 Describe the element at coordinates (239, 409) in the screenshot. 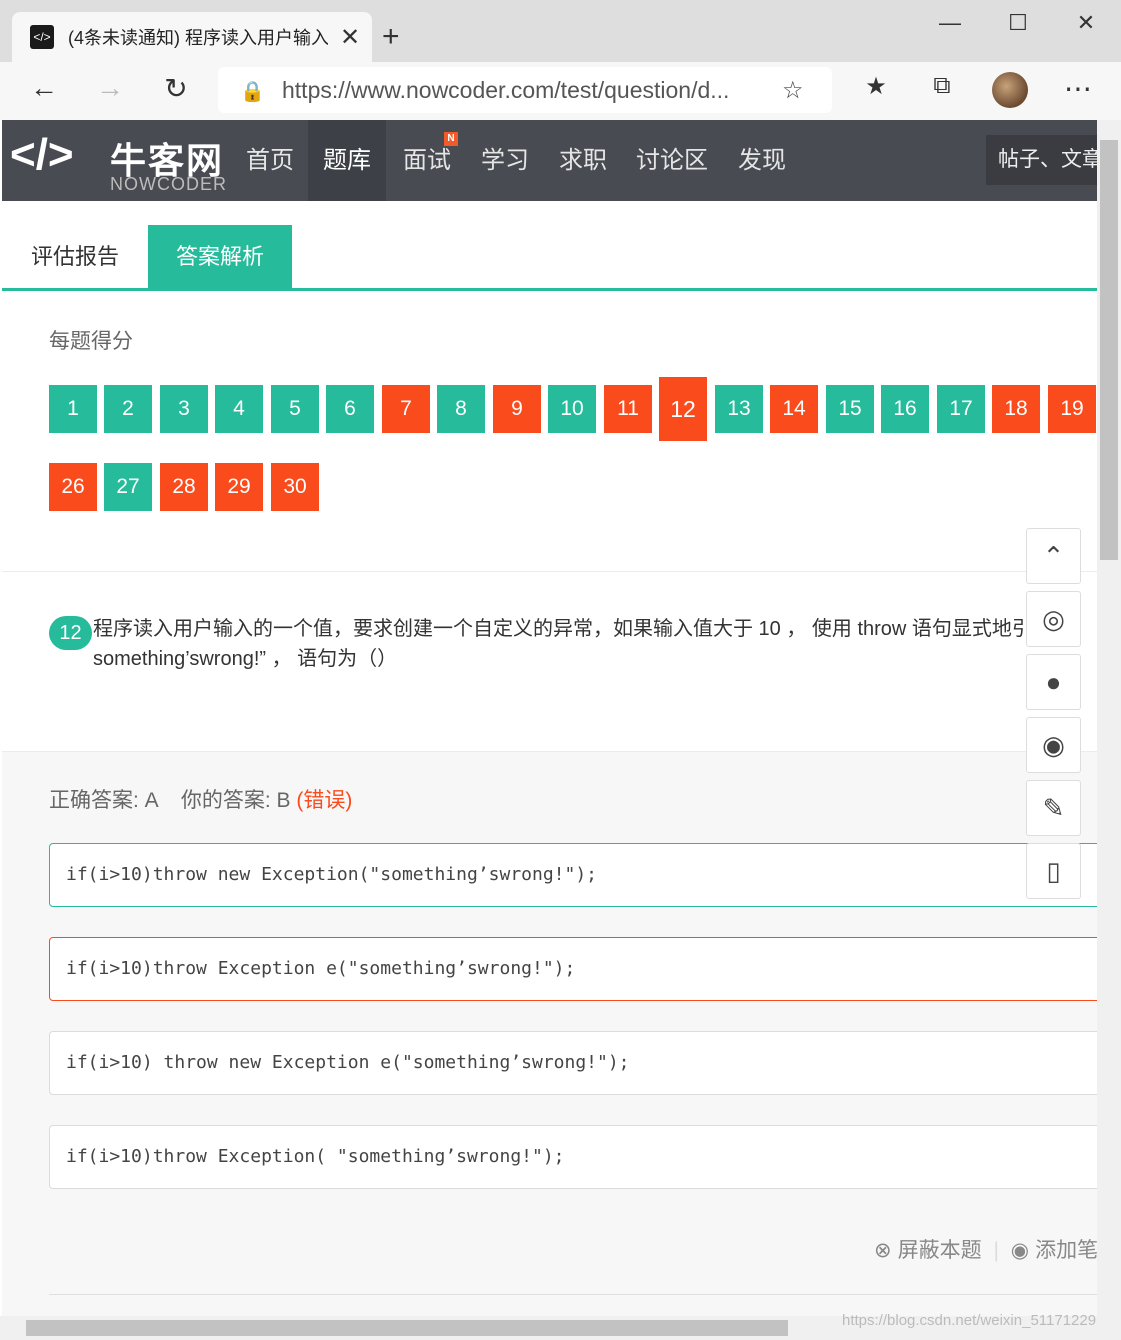

I see `score-cell: 4` at that location.